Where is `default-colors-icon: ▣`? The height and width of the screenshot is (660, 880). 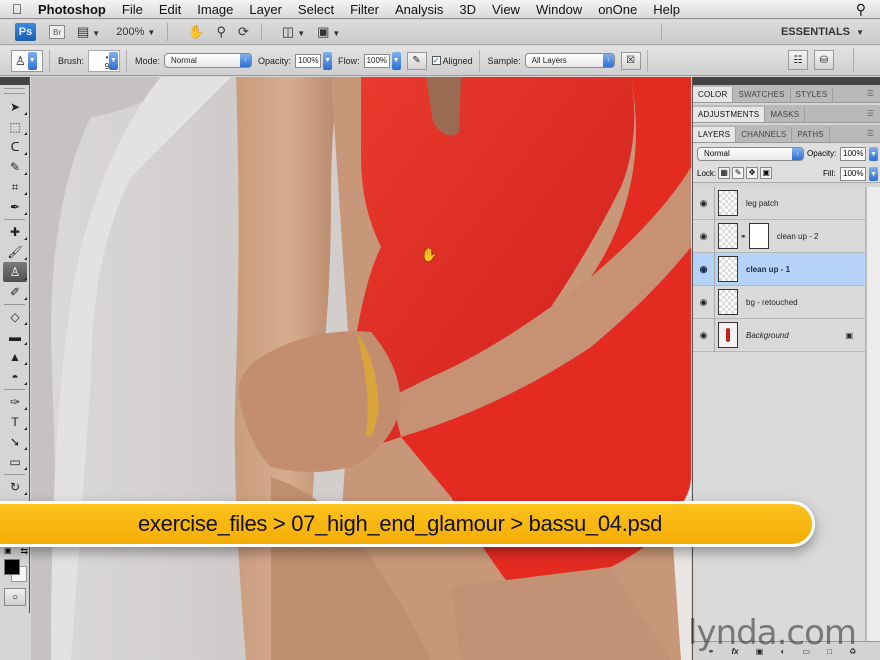
default-colors-icon: ▣ is located at coordinates (8, 550).